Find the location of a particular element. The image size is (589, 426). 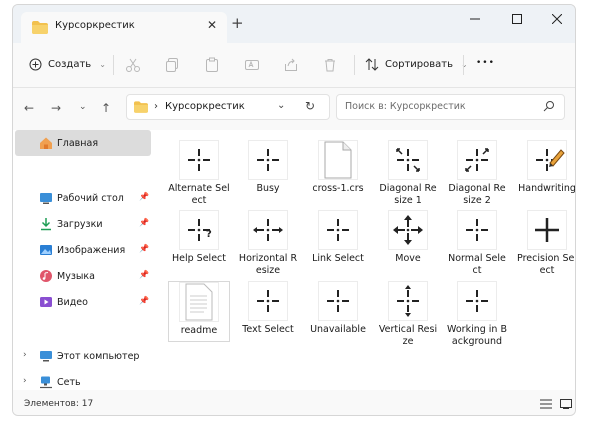

refresh-icon: ↻ is located at coordinates (310, 106).